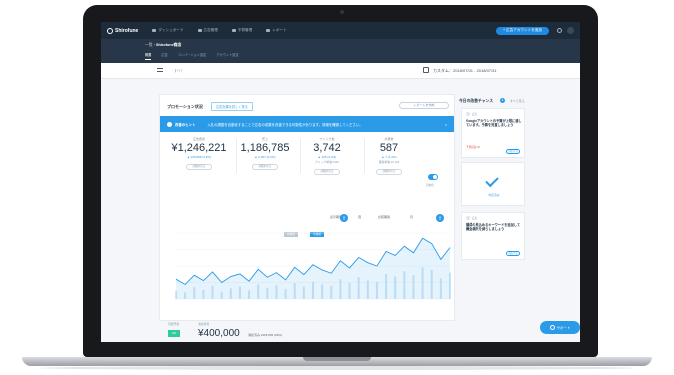 This screenshot has height=375, width=674. I want to click on suggestion-text: 獲得の見込めるキーワードを追加して機会損失を減らしましょう, so click(493, 227).